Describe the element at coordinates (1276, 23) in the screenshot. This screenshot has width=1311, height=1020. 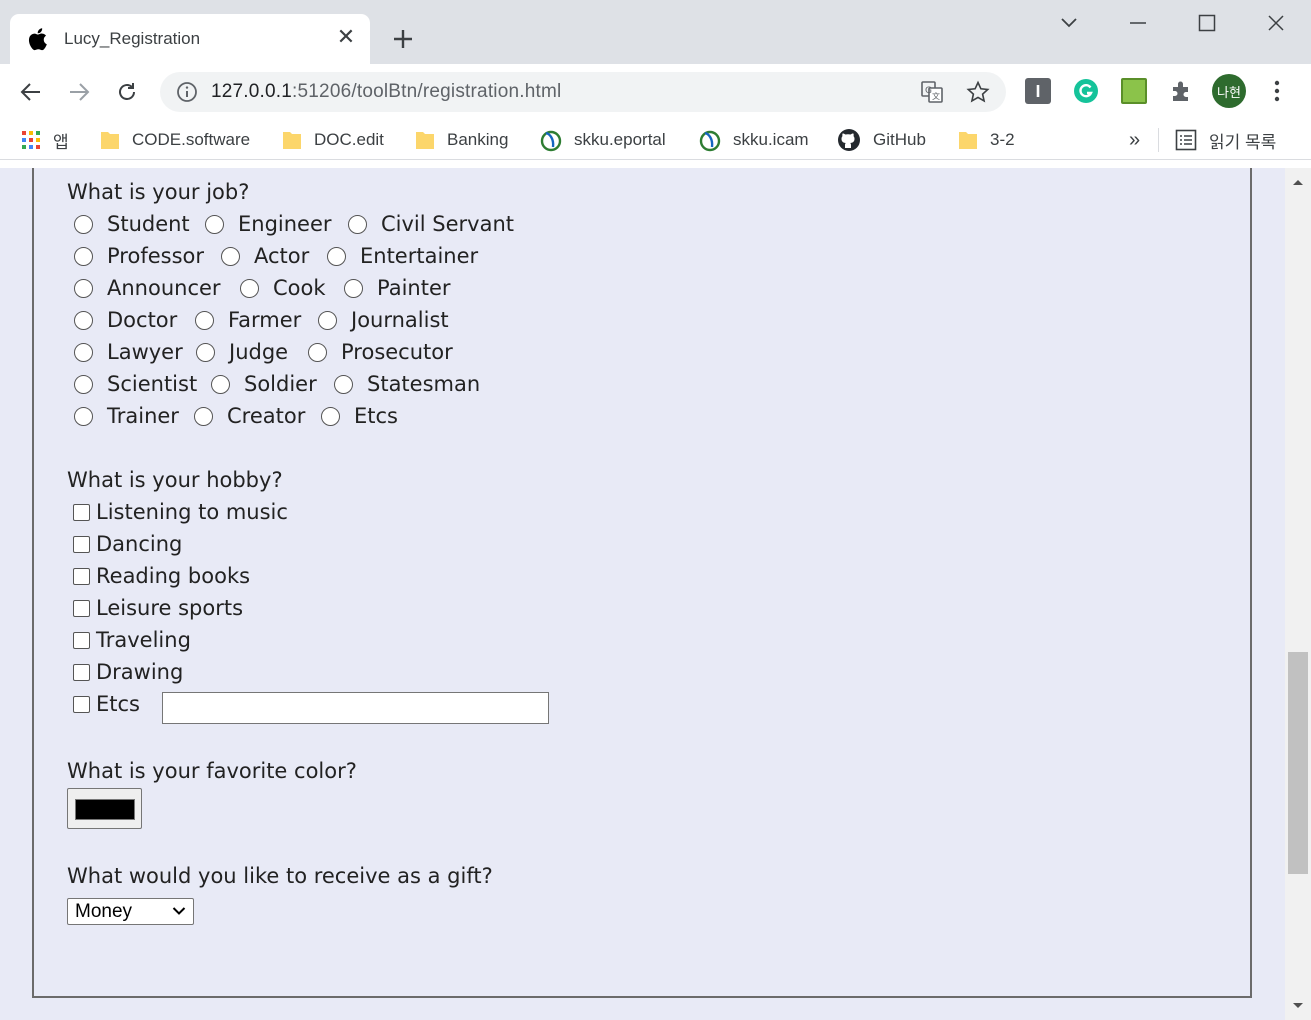
I see `close-window-button` at that location.